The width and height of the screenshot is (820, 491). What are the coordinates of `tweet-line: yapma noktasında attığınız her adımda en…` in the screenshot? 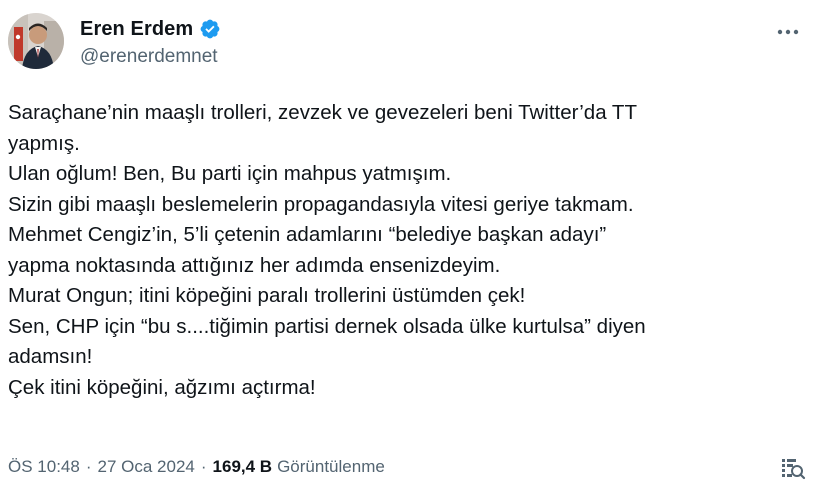 It's located at (254, 265).